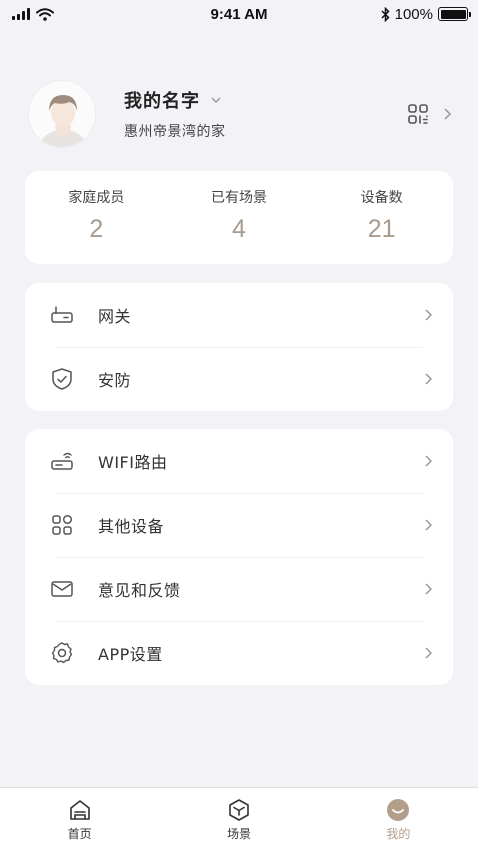  I want to click on gateway-icon, so click(62, 315).